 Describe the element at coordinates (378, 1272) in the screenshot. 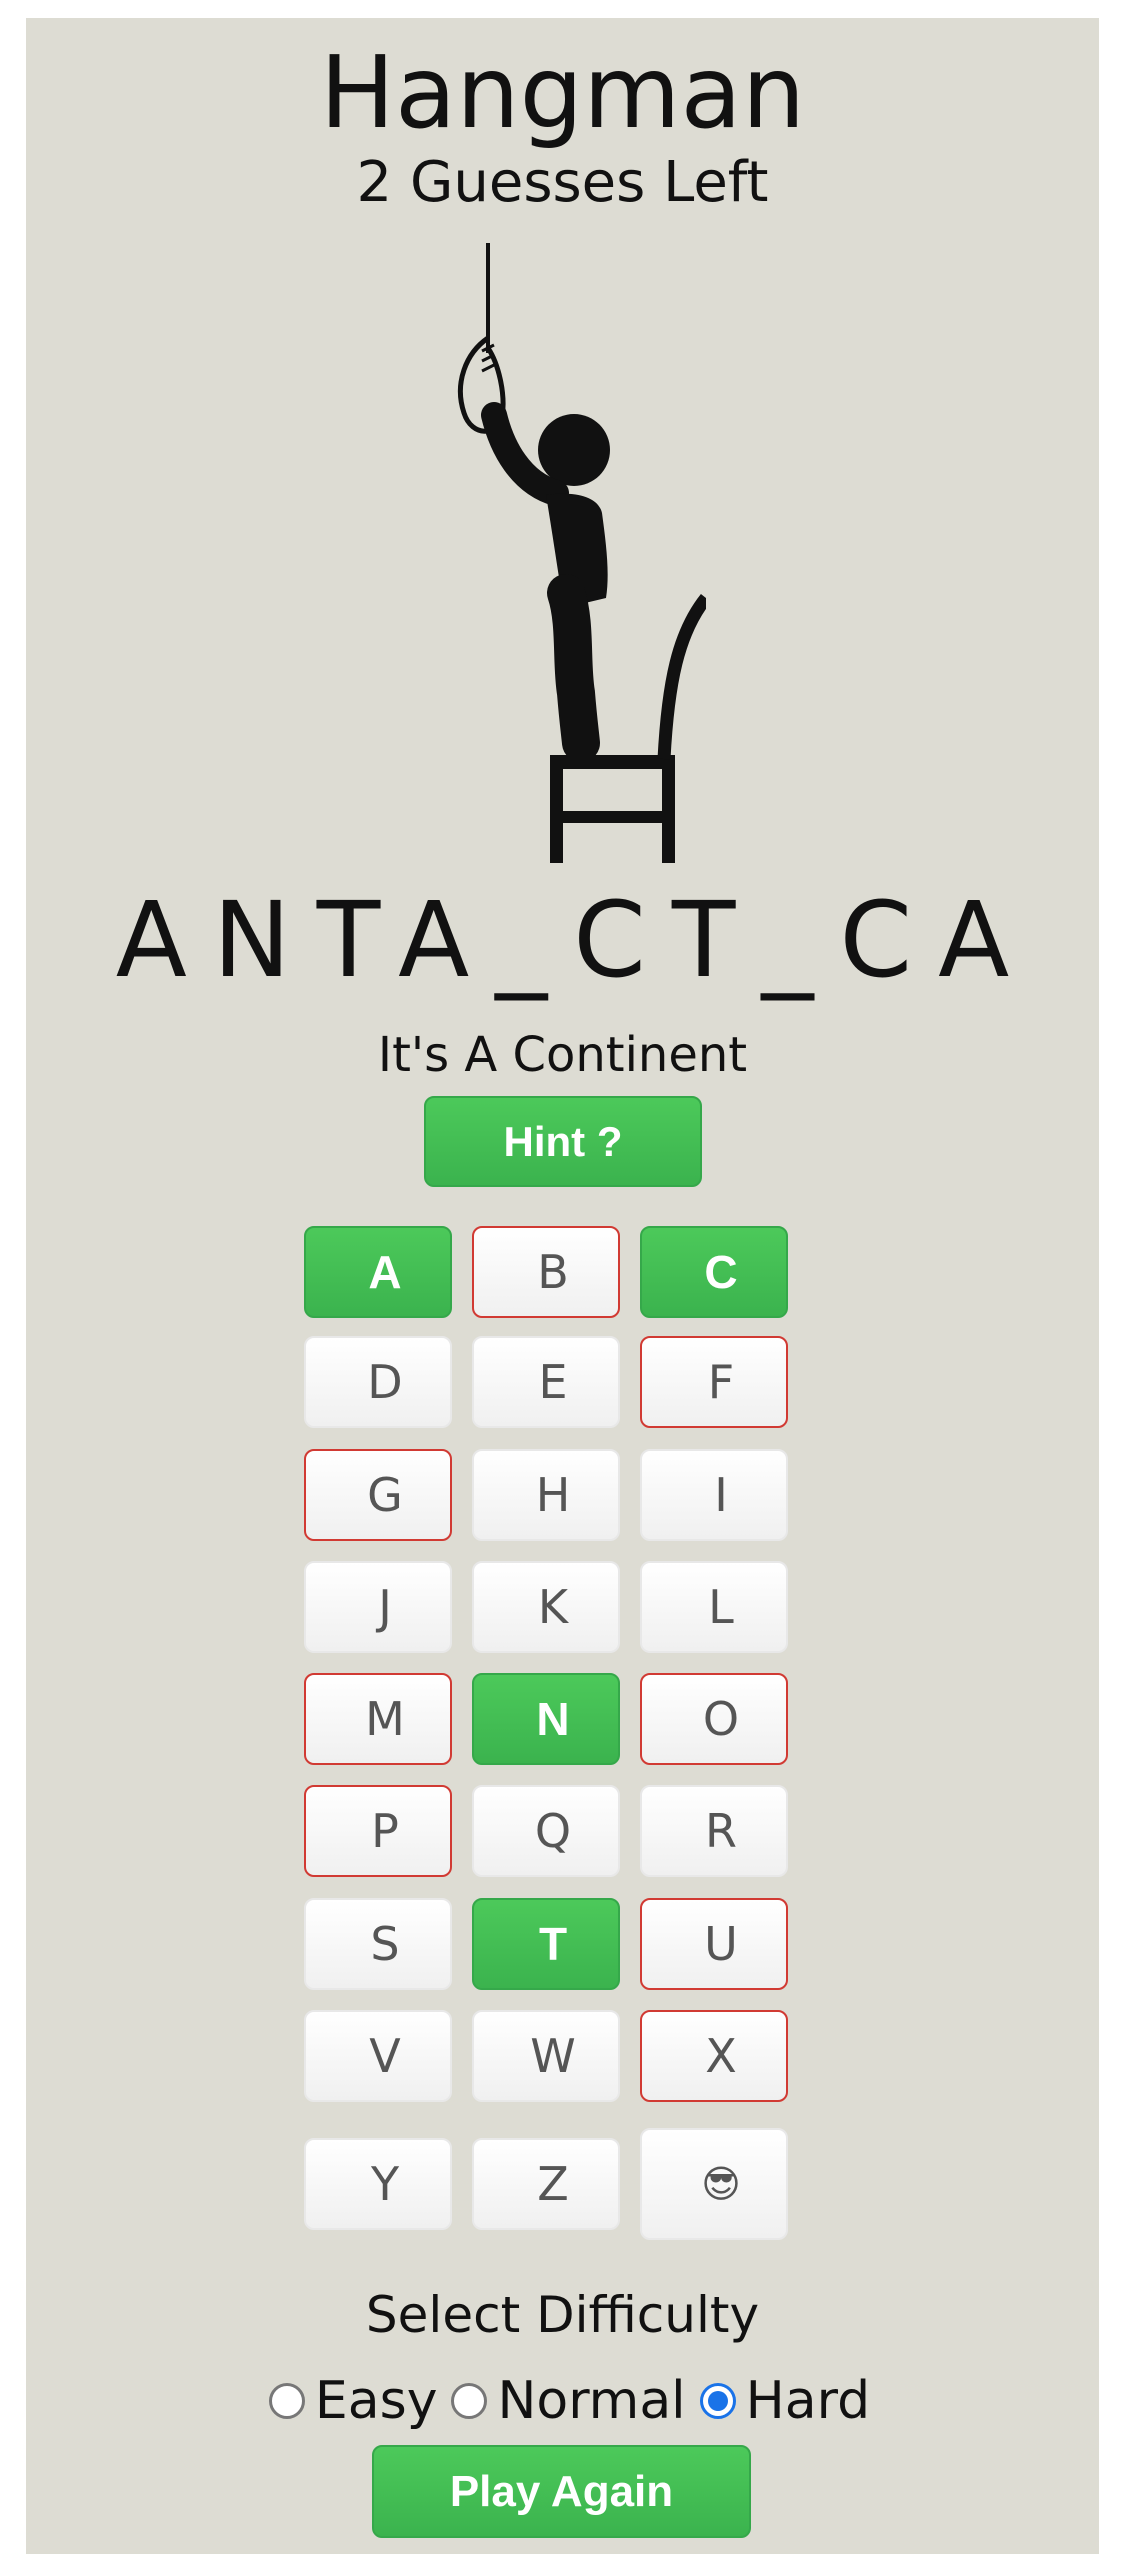

I see `key-a: A` at that location.